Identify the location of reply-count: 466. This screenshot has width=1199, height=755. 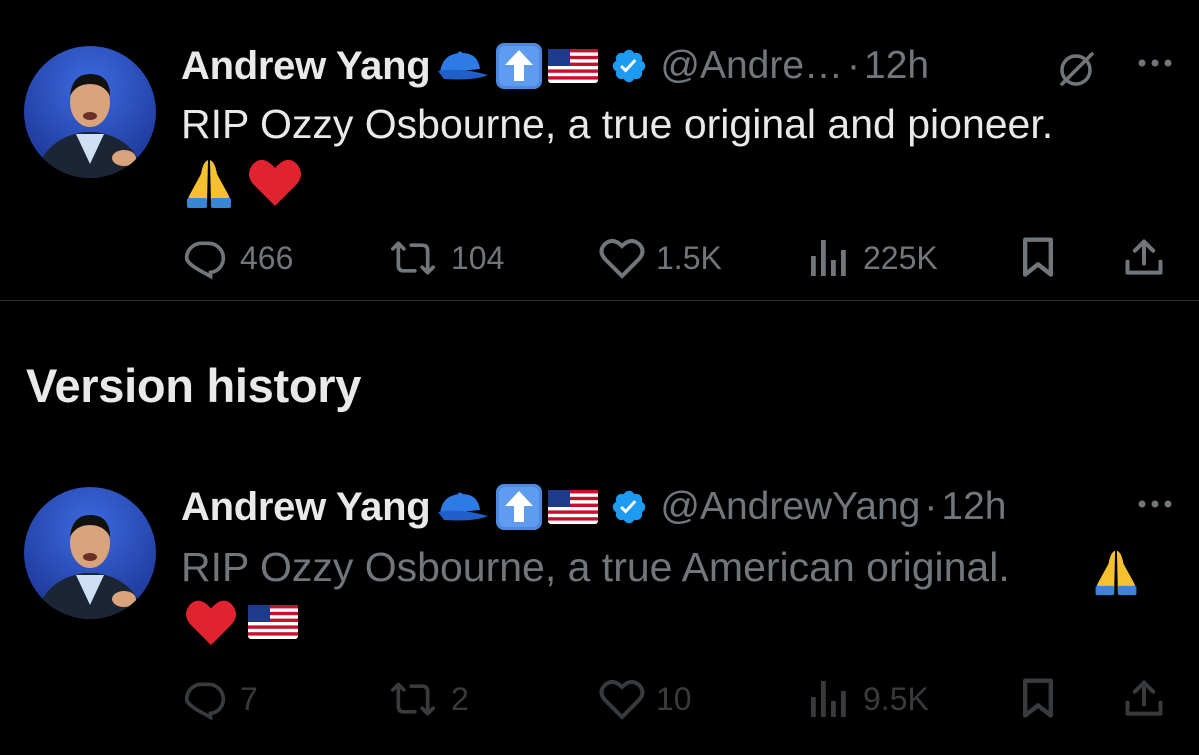
(267, 257).